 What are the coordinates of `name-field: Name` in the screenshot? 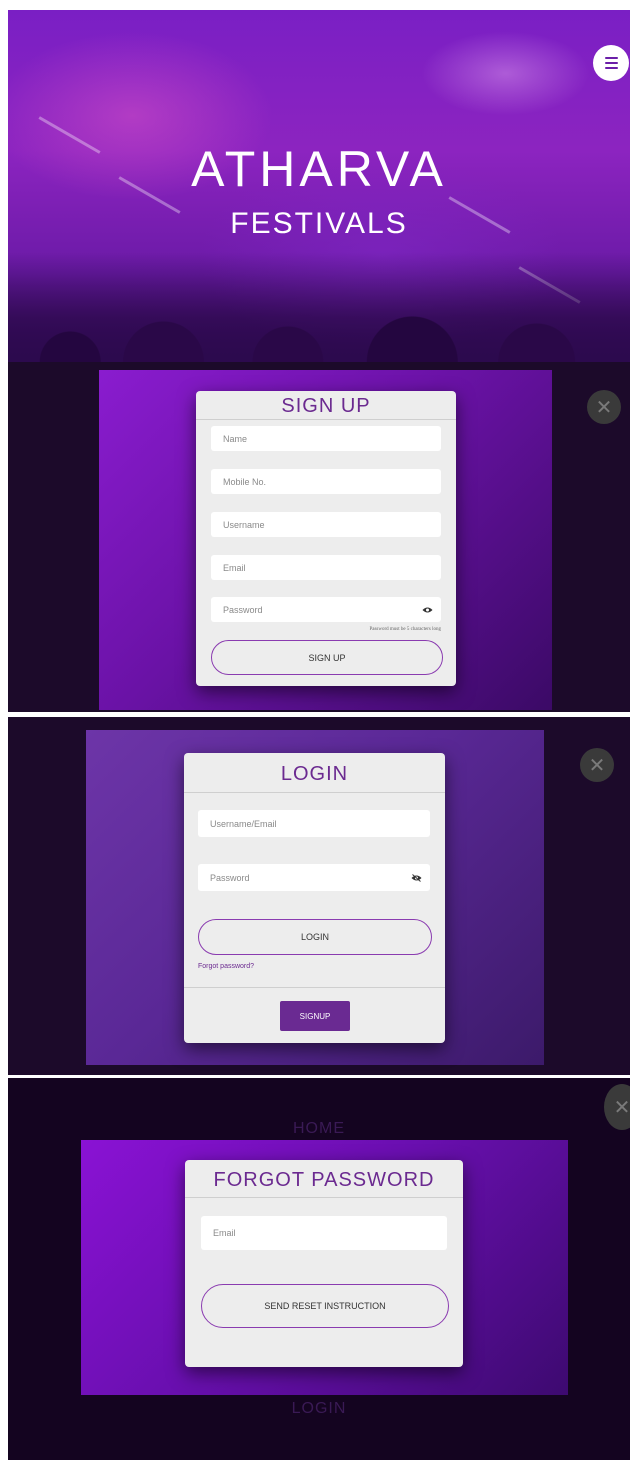 It's located at (326, 438).